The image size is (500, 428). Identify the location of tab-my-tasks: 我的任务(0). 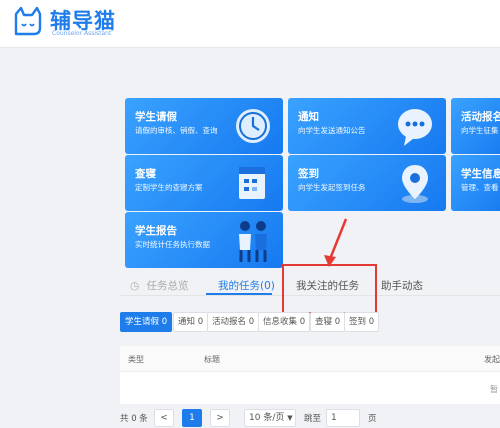
(246, 285).